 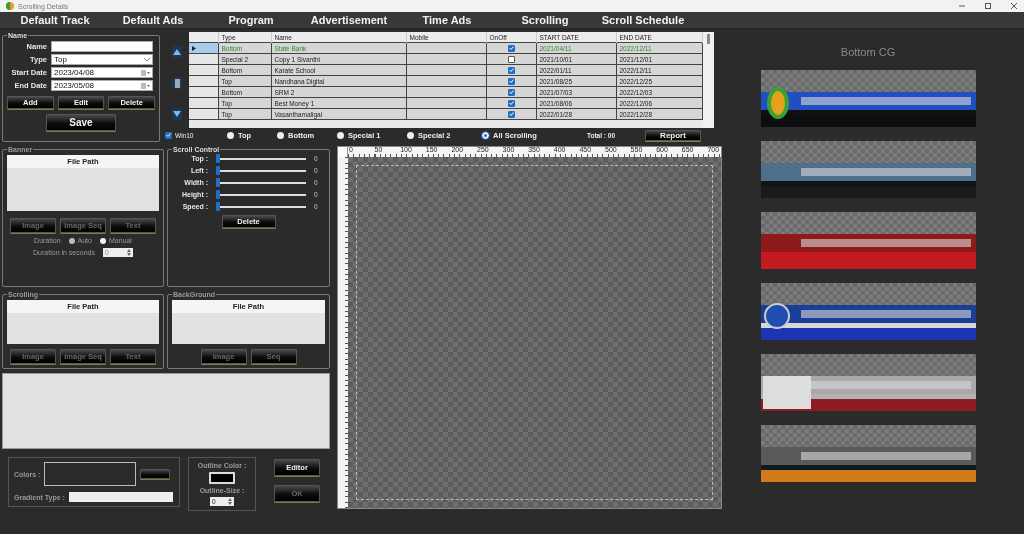 I want to click on down-triangle-icon, so click(x=177, y=114).